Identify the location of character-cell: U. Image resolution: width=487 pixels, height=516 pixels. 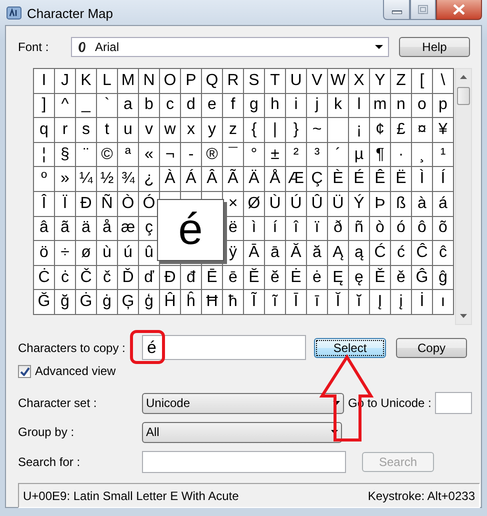
(296, 81).